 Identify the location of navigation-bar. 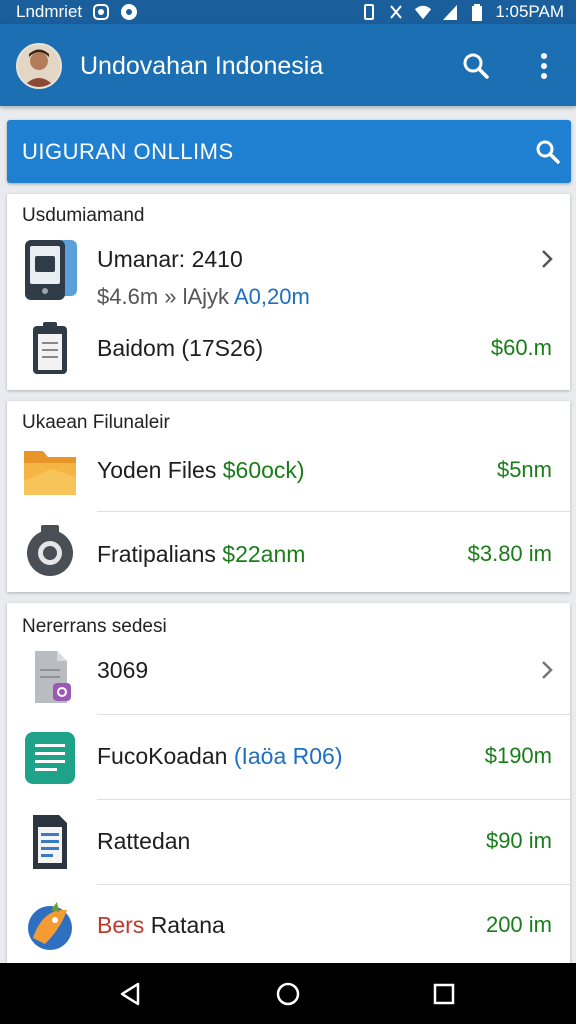
(288, 993).